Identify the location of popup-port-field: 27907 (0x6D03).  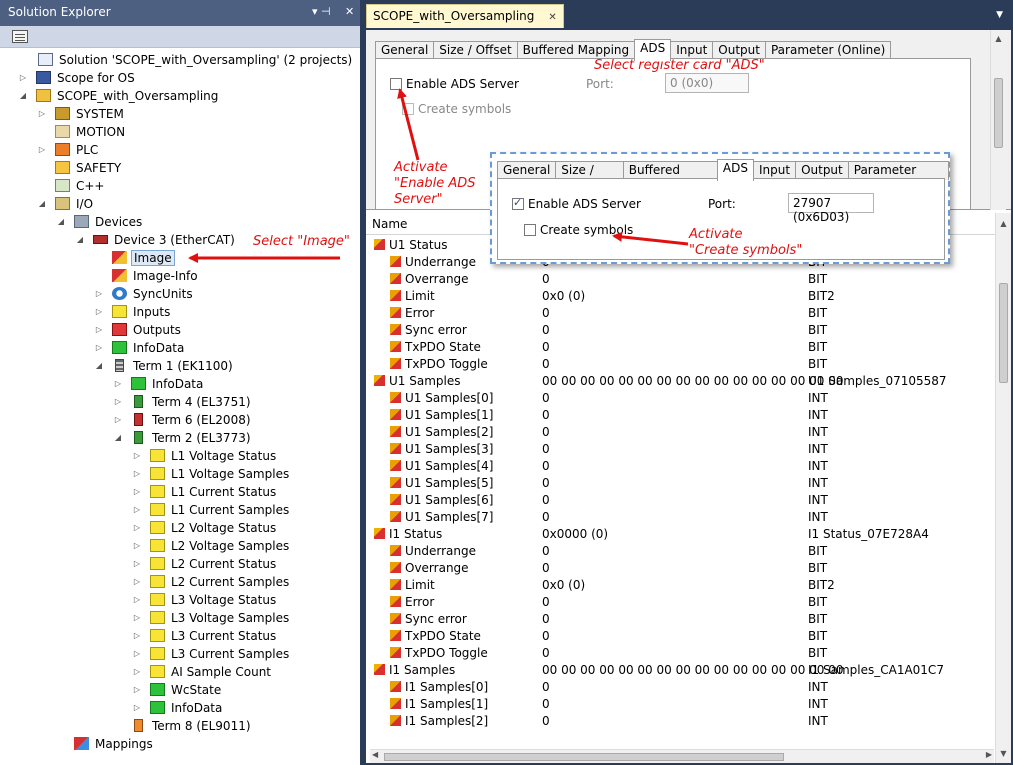
(831, 208).